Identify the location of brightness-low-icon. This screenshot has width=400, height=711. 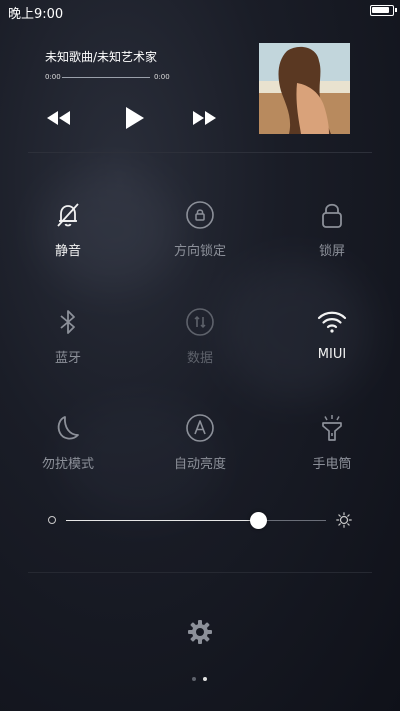
(52, 520).